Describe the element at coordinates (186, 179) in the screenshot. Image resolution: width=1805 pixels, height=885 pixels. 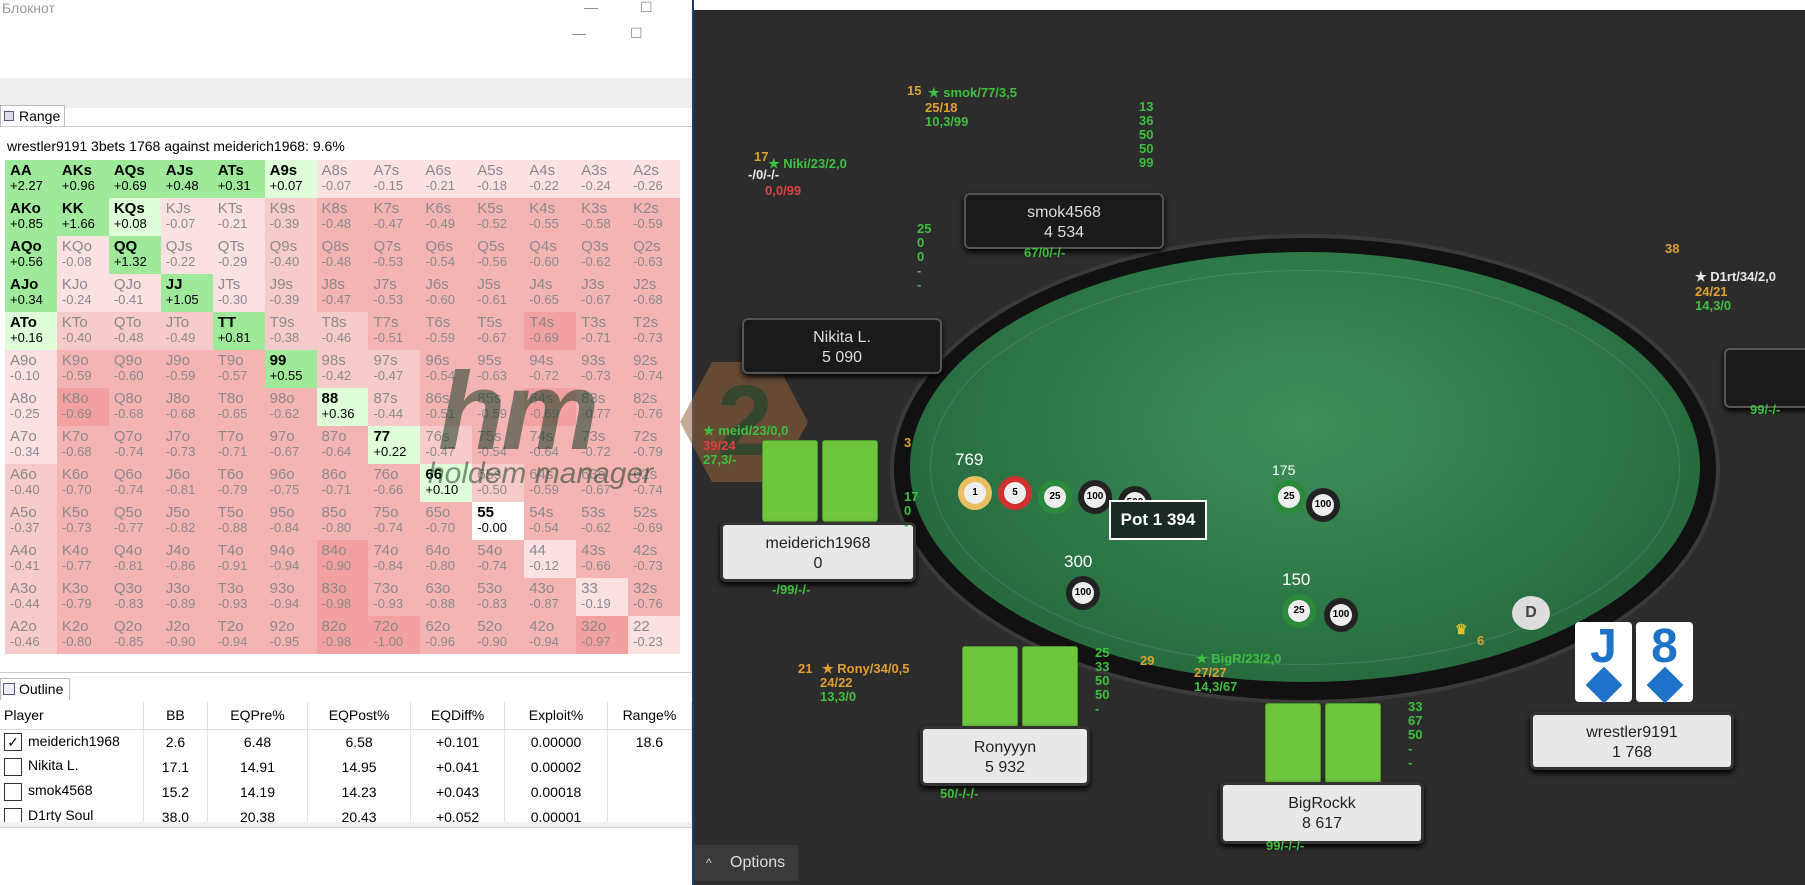
I see `range-cell: AJs +0.48` at that location.